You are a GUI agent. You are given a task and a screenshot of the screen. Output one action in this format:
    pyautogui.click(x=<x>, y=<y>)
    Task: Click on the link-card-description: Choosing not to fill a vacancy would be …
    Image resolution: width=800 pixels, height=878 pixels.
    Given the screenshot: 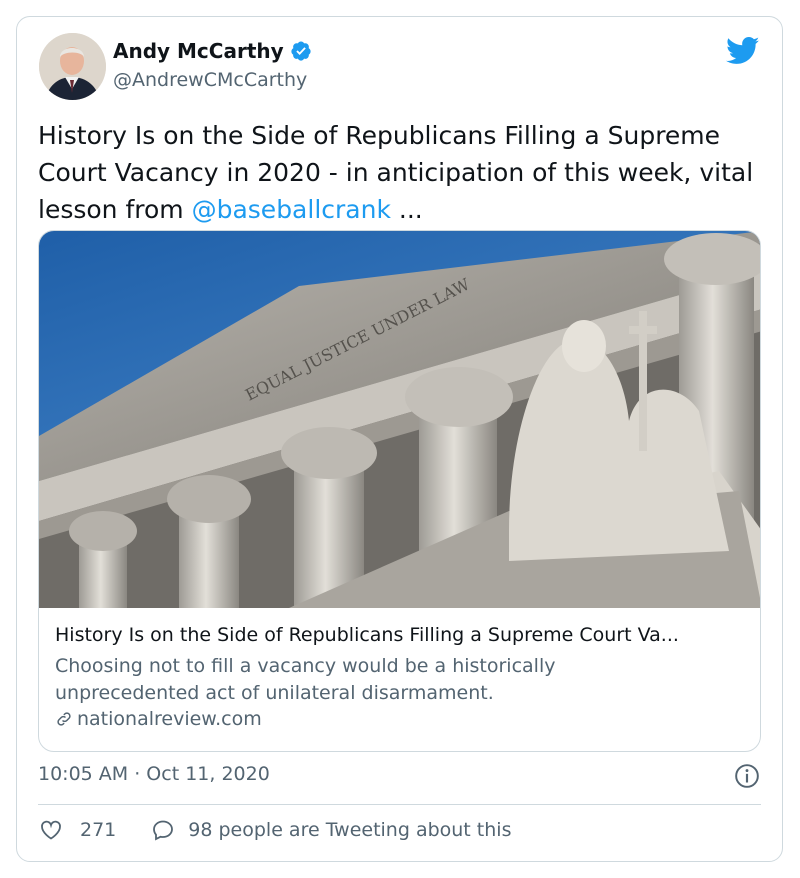 What is the action you would take?
    pyautogui.click(x=305, y=679)
    